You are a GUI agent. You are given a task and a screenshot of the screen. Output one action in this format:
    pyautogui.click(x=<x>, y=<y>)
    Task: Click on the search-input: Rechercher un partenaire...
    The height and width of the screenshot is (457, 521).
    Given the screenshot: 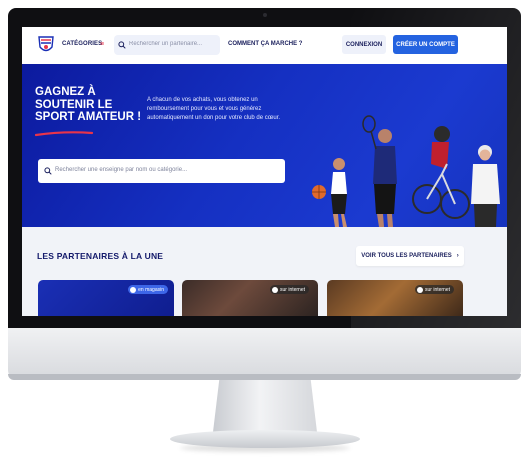 What is the action you would take?
    pyautogui.click(x=167, y=45)
    